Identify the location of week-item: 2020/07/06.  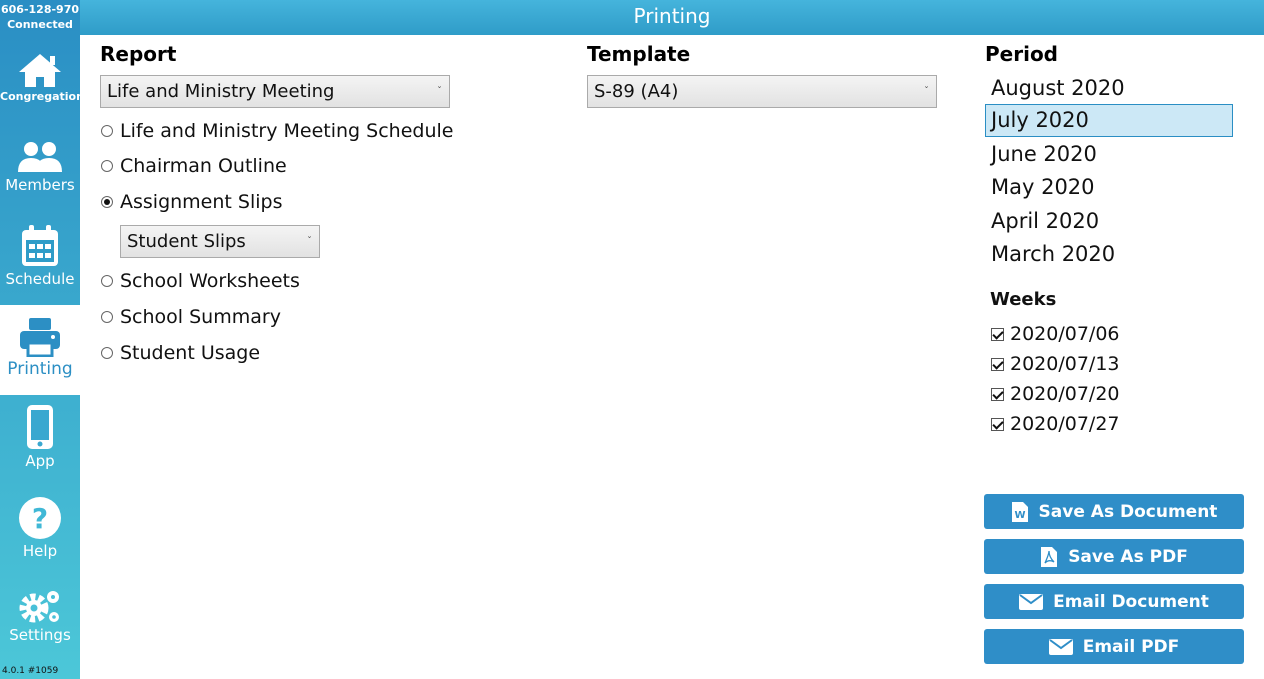
(1055, 334).